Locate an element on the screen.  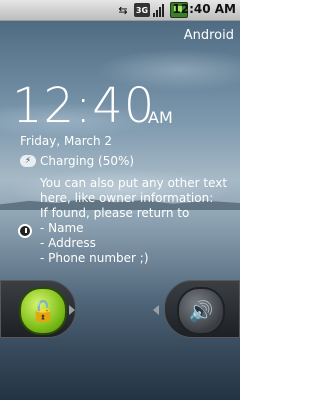
unlock-slider: 🔓 is located at coordinates (38, 309).